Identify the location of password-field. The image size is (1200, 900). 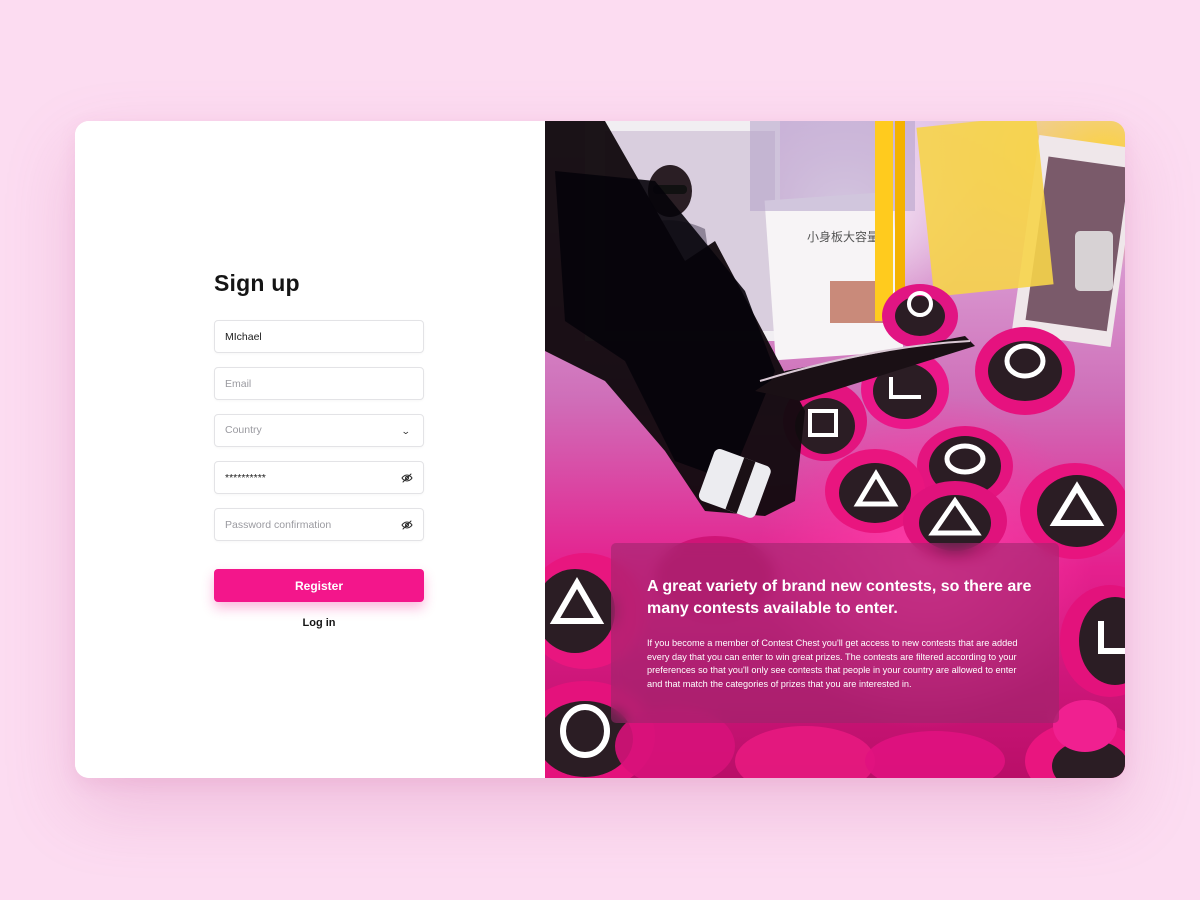
(319, 477).